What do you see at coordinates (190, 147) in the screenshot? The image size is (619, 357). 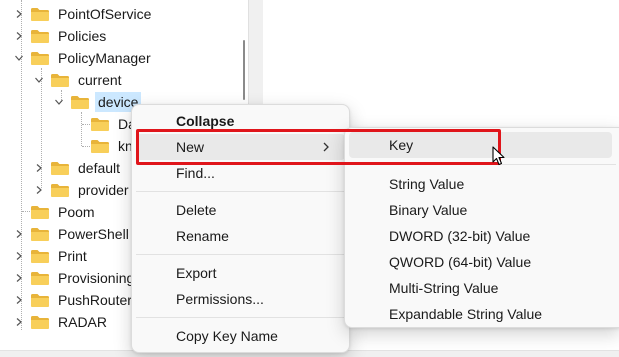 I see `menu-item-label: New` at bounding box center [190, 147].